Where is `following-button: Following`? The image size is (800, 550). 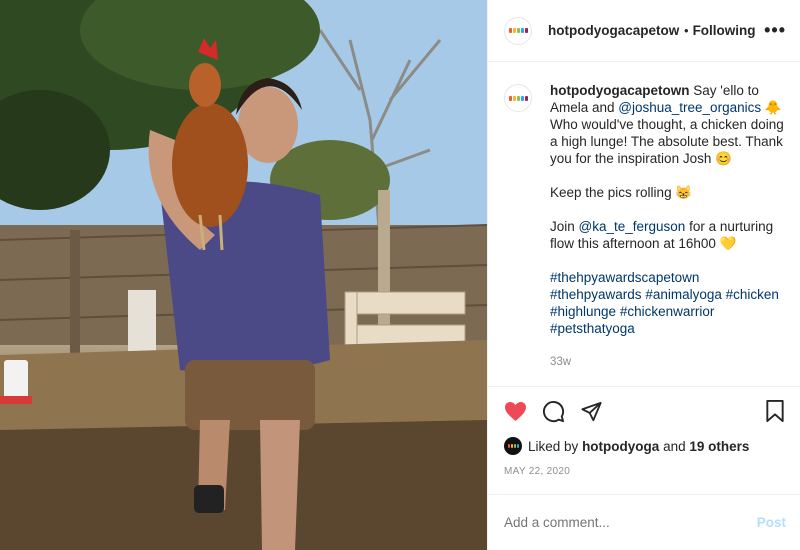
following-button: Following is located at coordinates (724, 30).